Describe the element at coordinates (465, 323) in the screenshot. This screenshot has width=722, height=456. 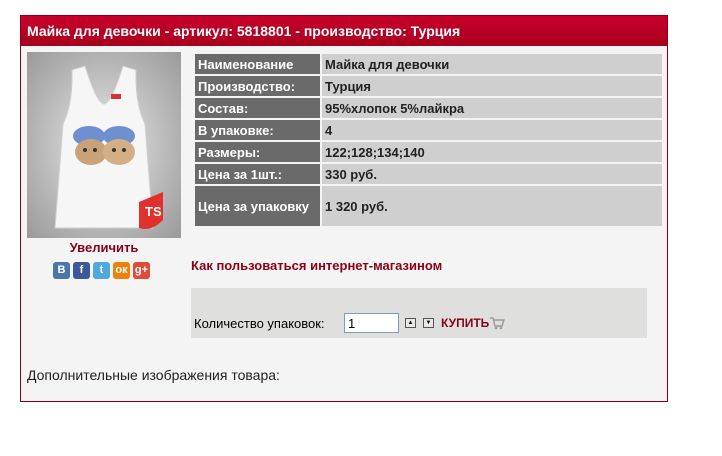
I see `buy-button: КУПИТЬ` at that location.